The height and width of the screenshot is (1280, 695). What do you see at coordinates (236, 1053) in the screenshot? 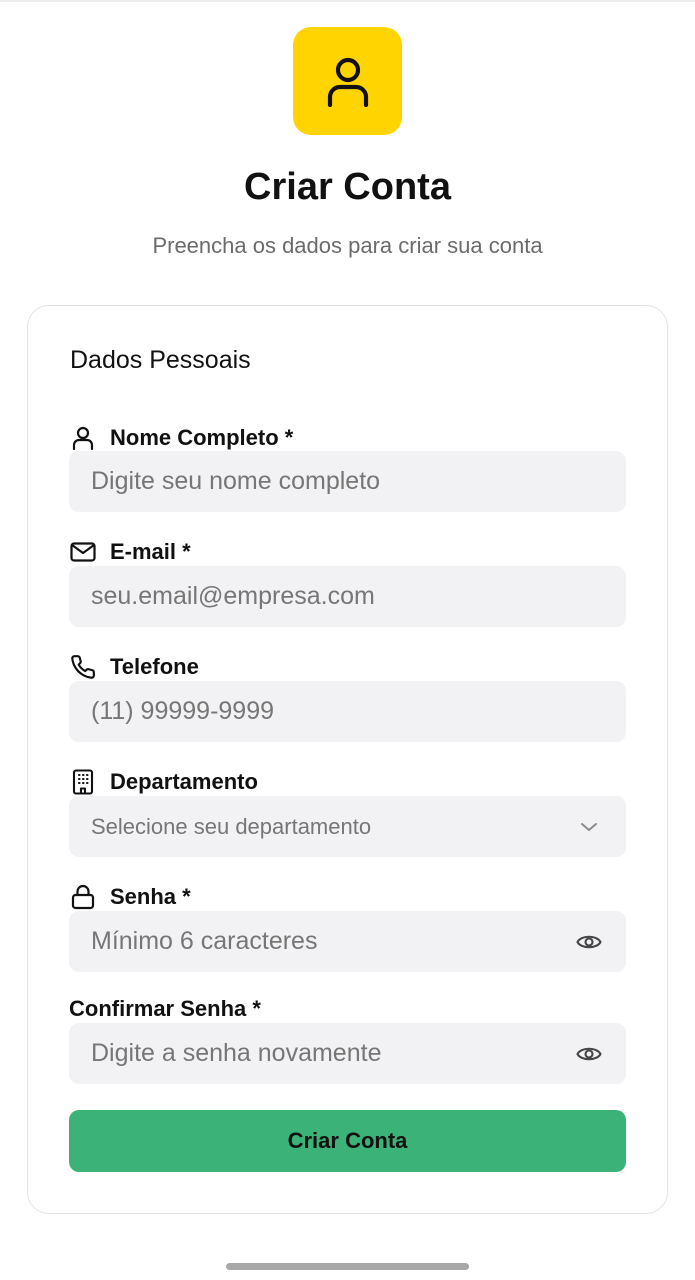
I see `confirm-password-placeholder: Digite a senha novamente` at bounding box center [236, 1053].